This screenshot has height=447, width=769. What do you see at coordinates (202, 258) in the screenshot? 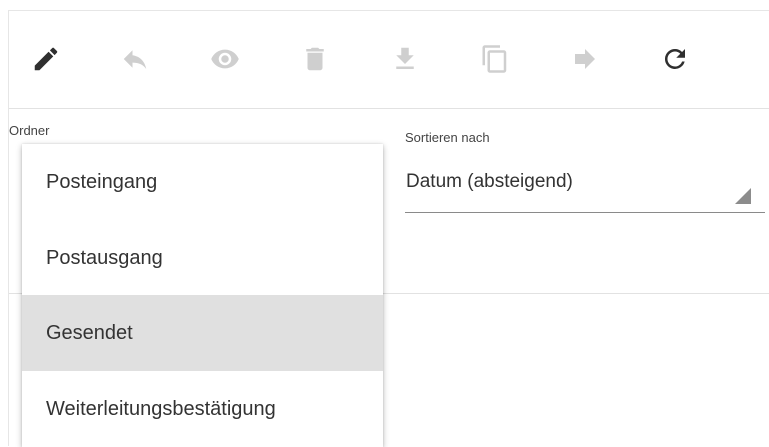
I see `folder-option-postausgang: Postausgang` at bounding box center [202, 258].